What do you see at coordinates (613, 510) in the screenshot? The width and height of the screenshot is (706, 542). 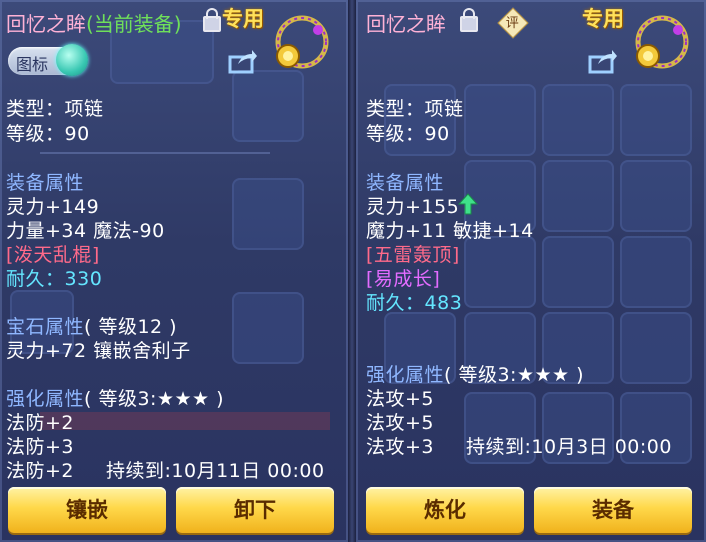 I see `equip-button: 装备` at bounding box center [613, 510].